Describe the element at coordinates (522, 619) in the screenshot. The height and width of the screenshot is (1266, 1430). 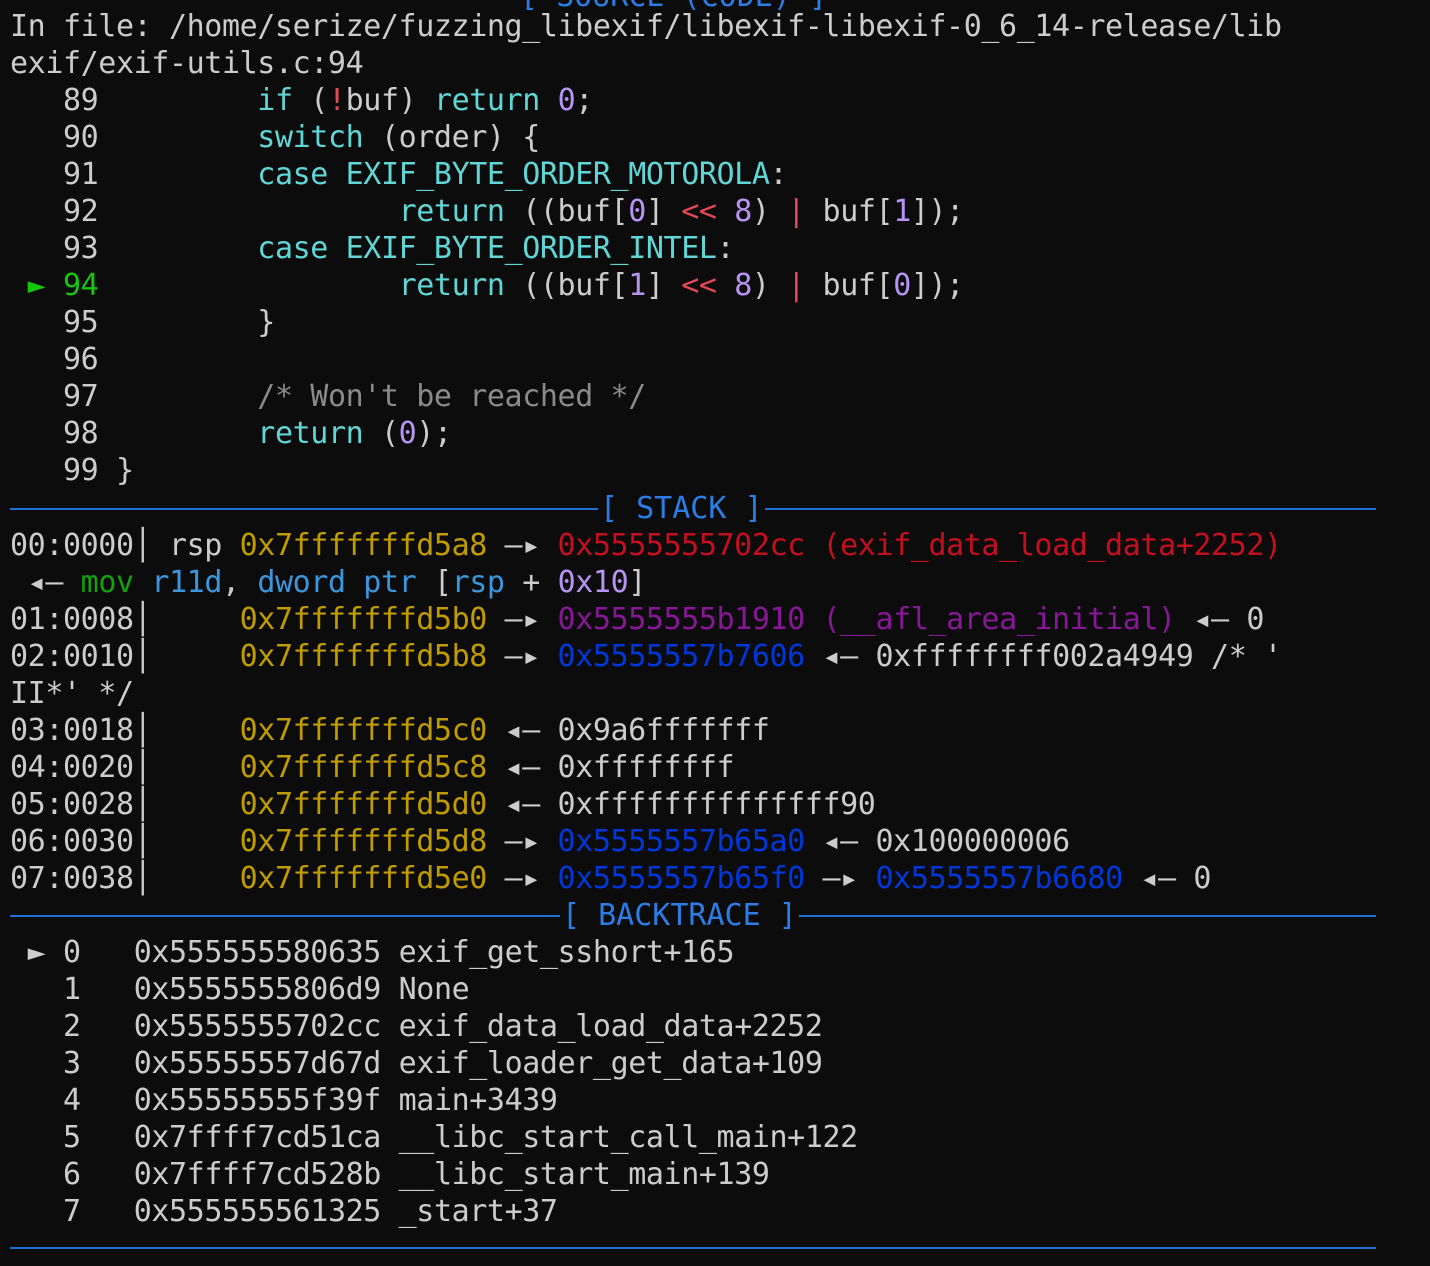
I see `token: —▸` at that location.